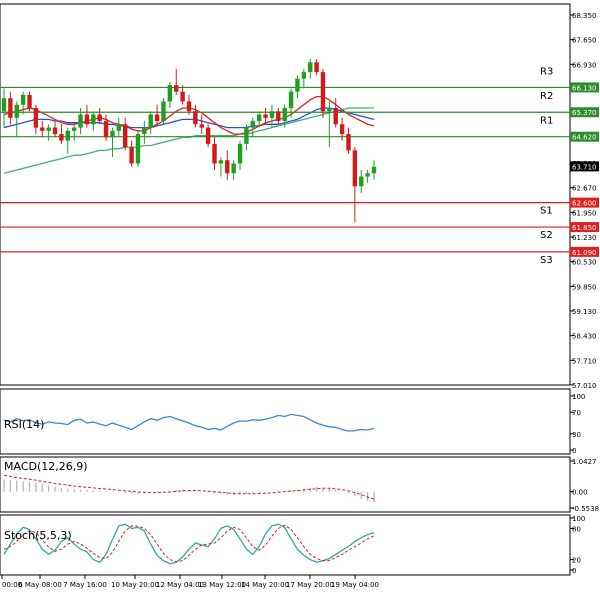 The width and height of the screenshot is (600, 592). Describe the element at coordinates (546, 96) in the screenshot. I see `level-label-r2: R2` at that location.